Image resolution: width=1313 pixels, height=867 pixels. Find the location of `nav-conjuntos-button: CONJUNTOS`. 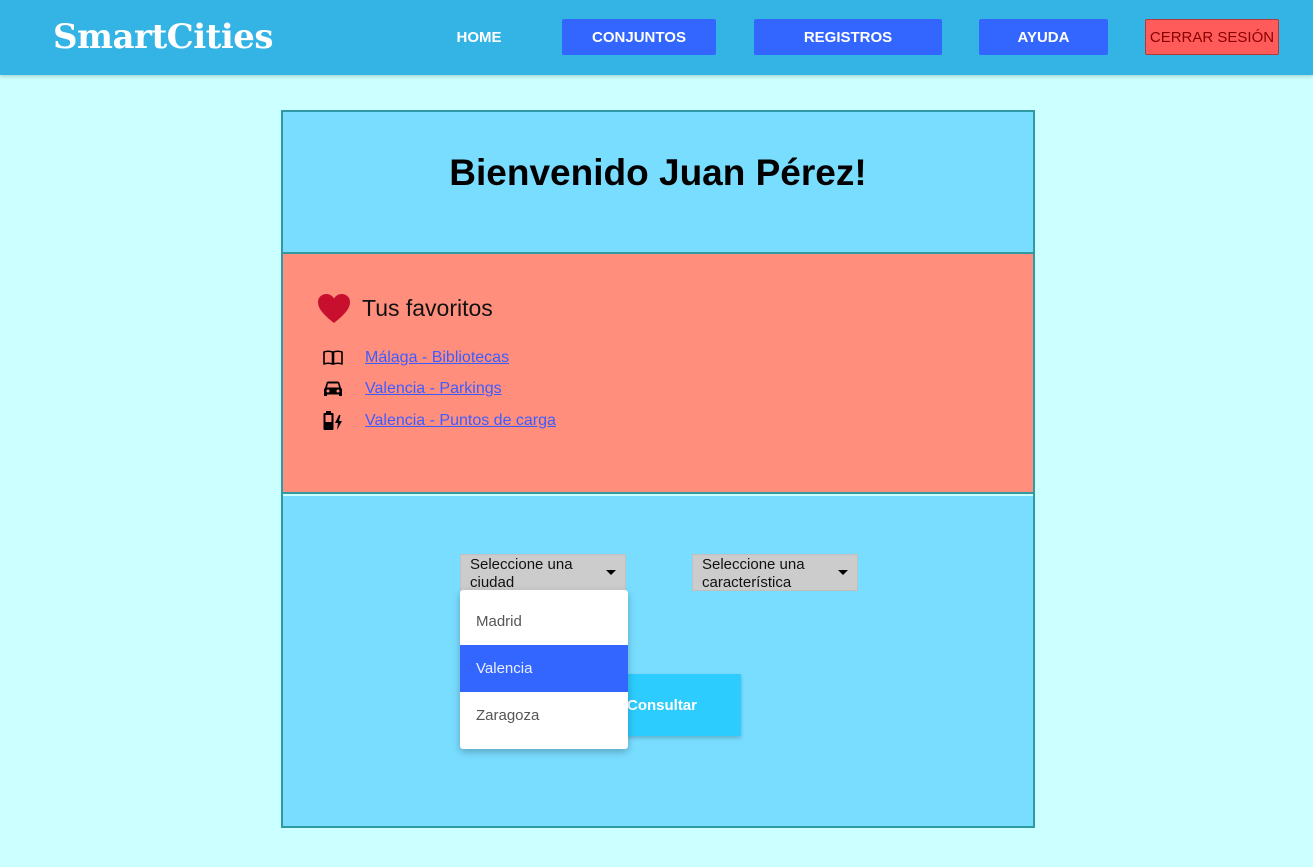

nav-conjuntos-button: CONJUNTOS is located at coordinates (639, 37).